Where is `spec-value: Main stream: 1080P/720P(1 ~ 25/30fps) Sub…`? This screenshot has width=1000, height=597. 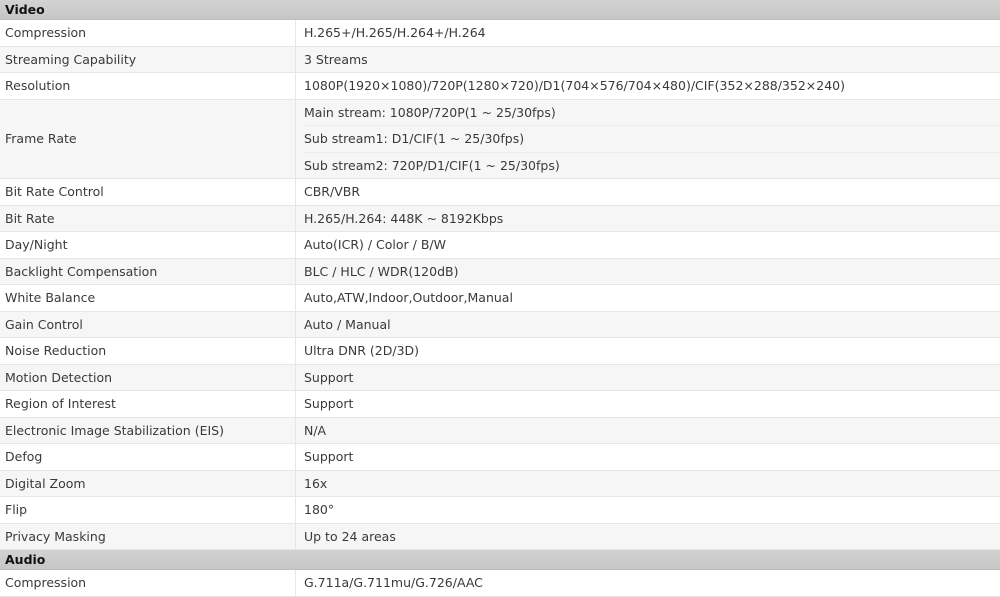
spec-value: Main stream: 1080P/720P(1 ~ 25/30fps) Sub… is located at coordinates (648, 139).